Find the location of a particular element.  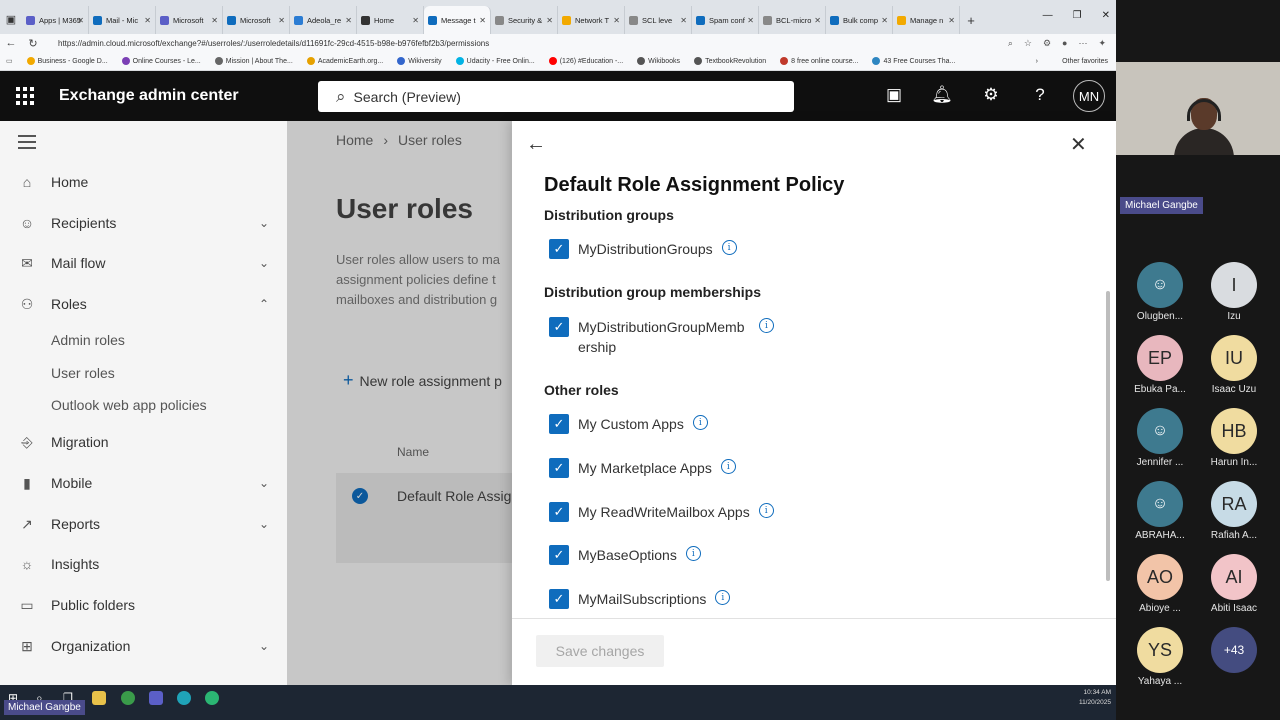

edge-dev-icon is located at coordinates (212, 698).